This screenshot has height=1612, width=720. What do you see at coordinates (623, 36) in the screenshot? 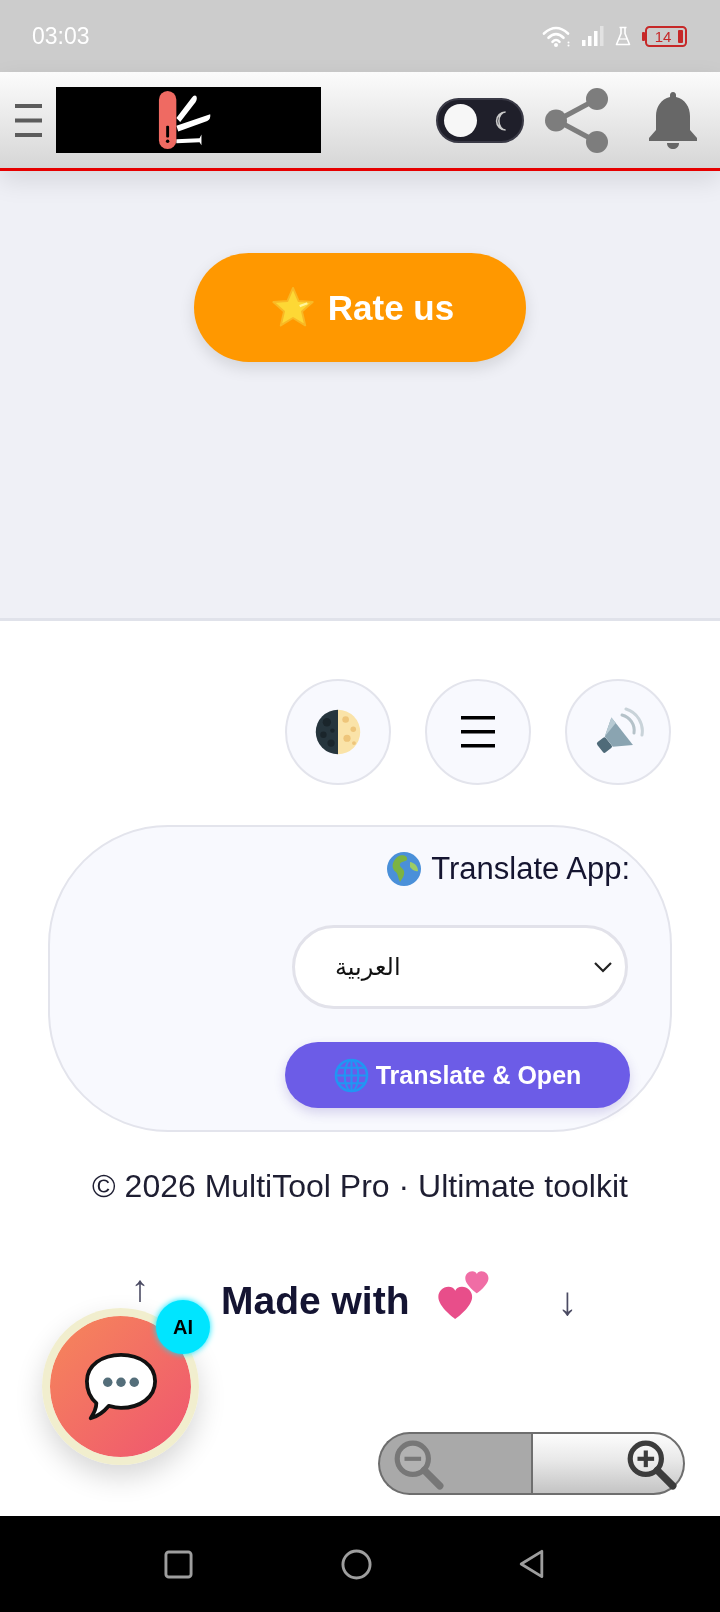
I see `flask-icon` at bounding box center [623, 36].